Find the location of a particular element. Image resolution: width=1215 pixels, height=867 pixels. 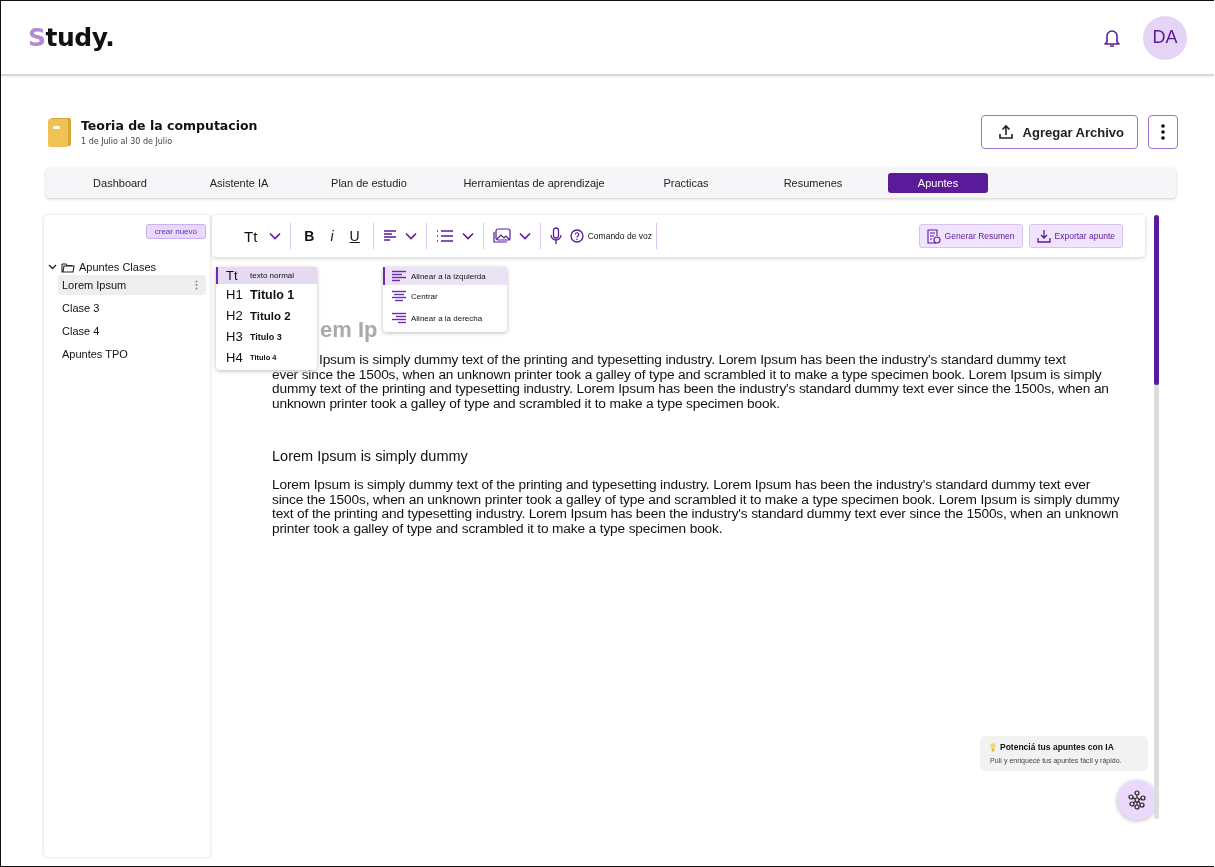

more-icon is located at coordinates (196, 285).